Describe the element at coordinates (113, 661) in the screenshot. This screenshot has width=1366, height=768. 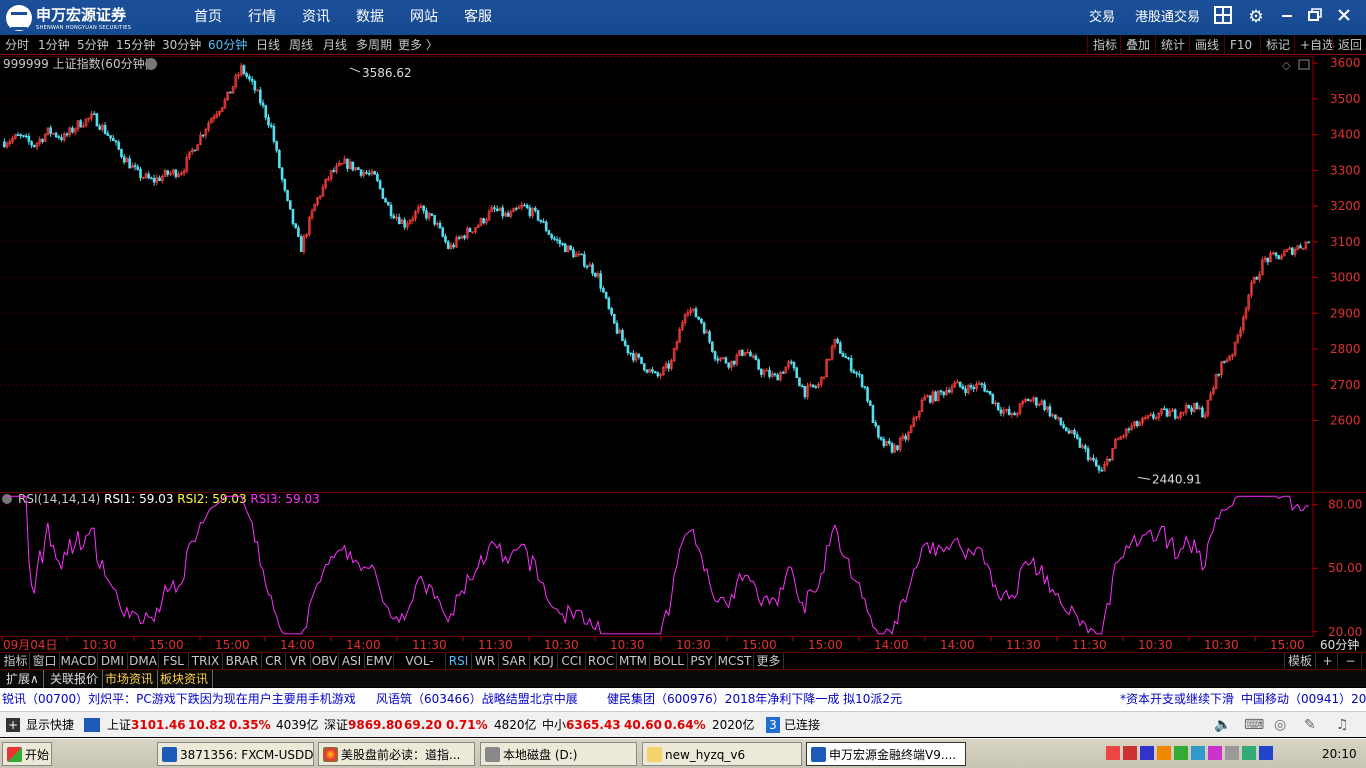
I see `indicator-tab: DMI` at that location.